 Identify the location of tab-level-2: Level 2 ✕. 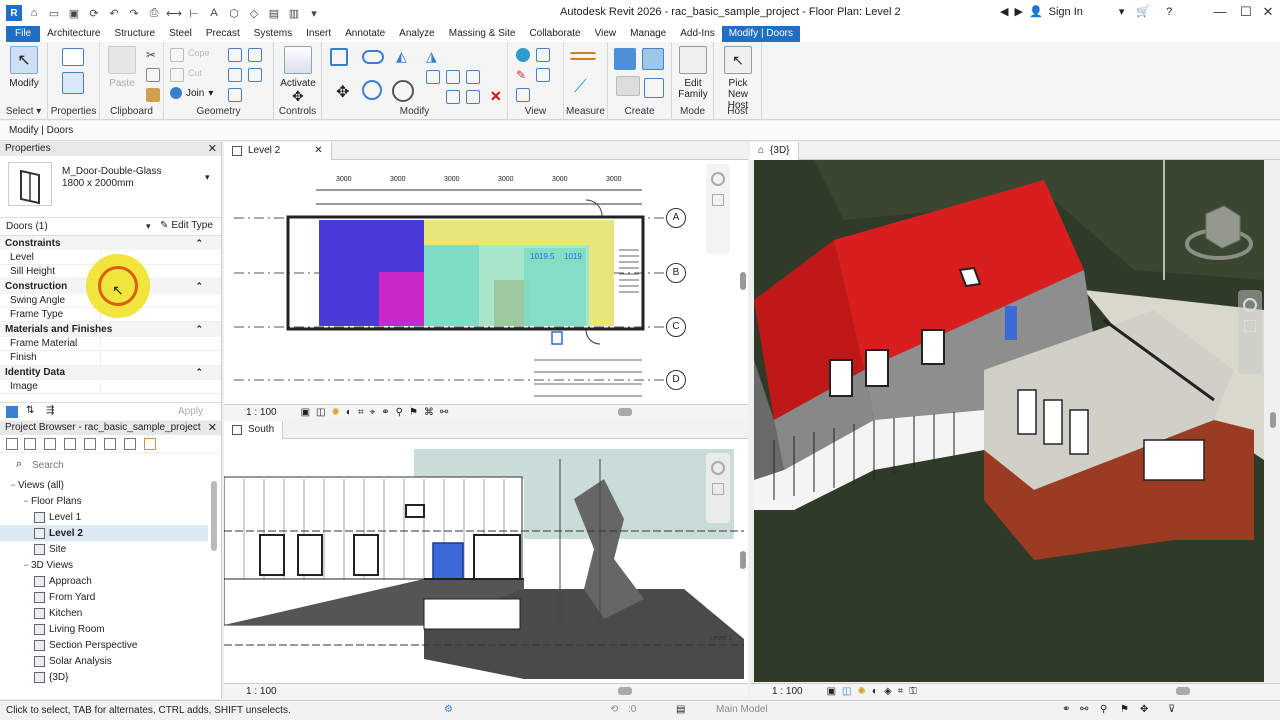
(278, 150).